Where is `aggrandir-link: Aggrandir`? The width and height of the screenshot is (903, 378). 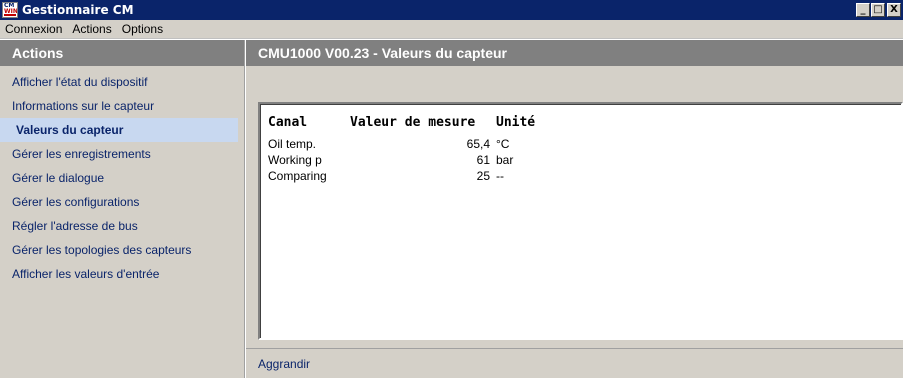
aggrandir-link: Aggrandir is located at coordinates (284, 364).